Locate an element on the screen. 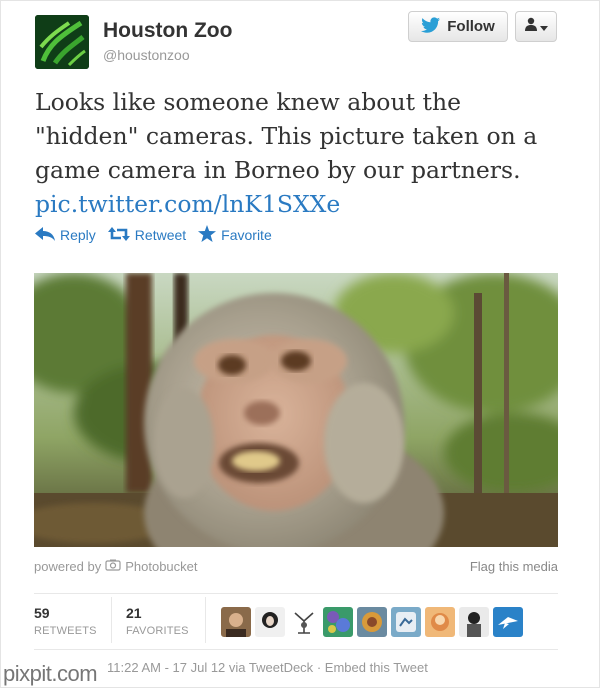 This screenshot has width=600, height=688. author-name: Houston Zoo is located at coordinates (167, 31).